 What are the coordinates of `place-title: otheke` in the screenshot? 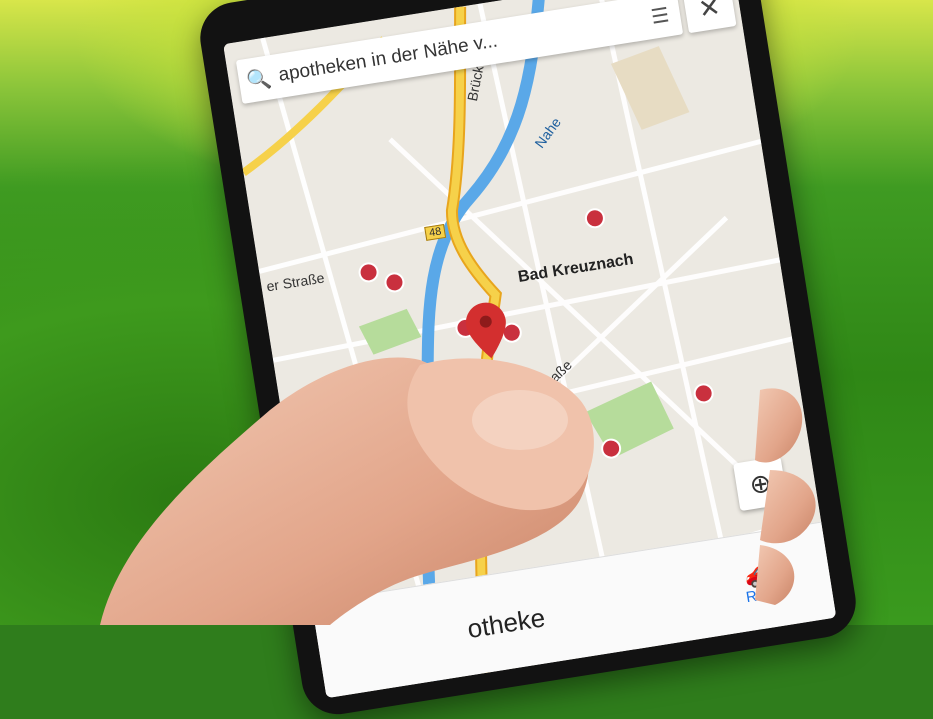 It's located at (506, 623).